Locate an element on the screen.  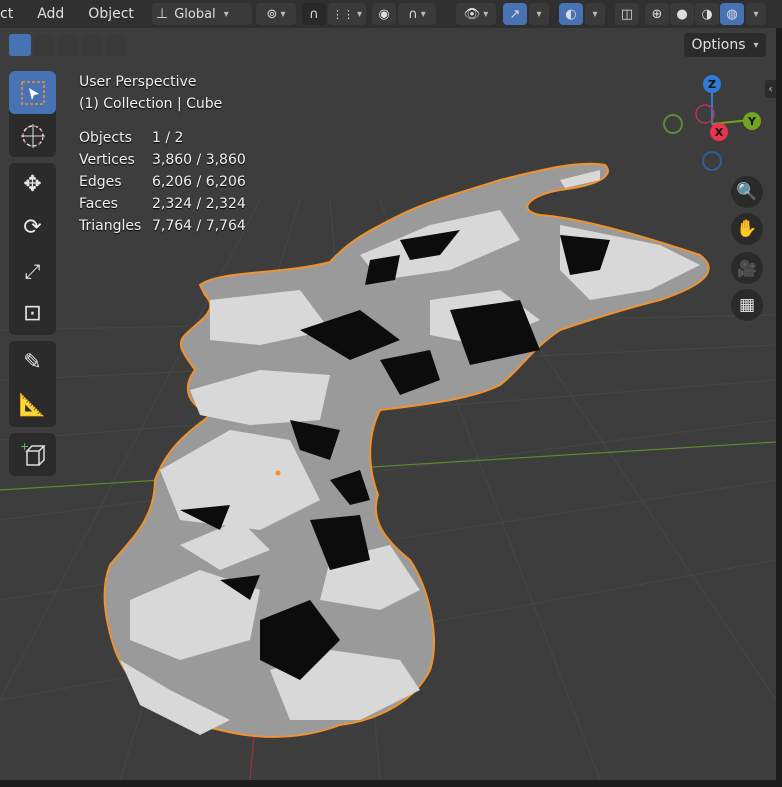
menu-add: Add is located at coordinates (46, 14).